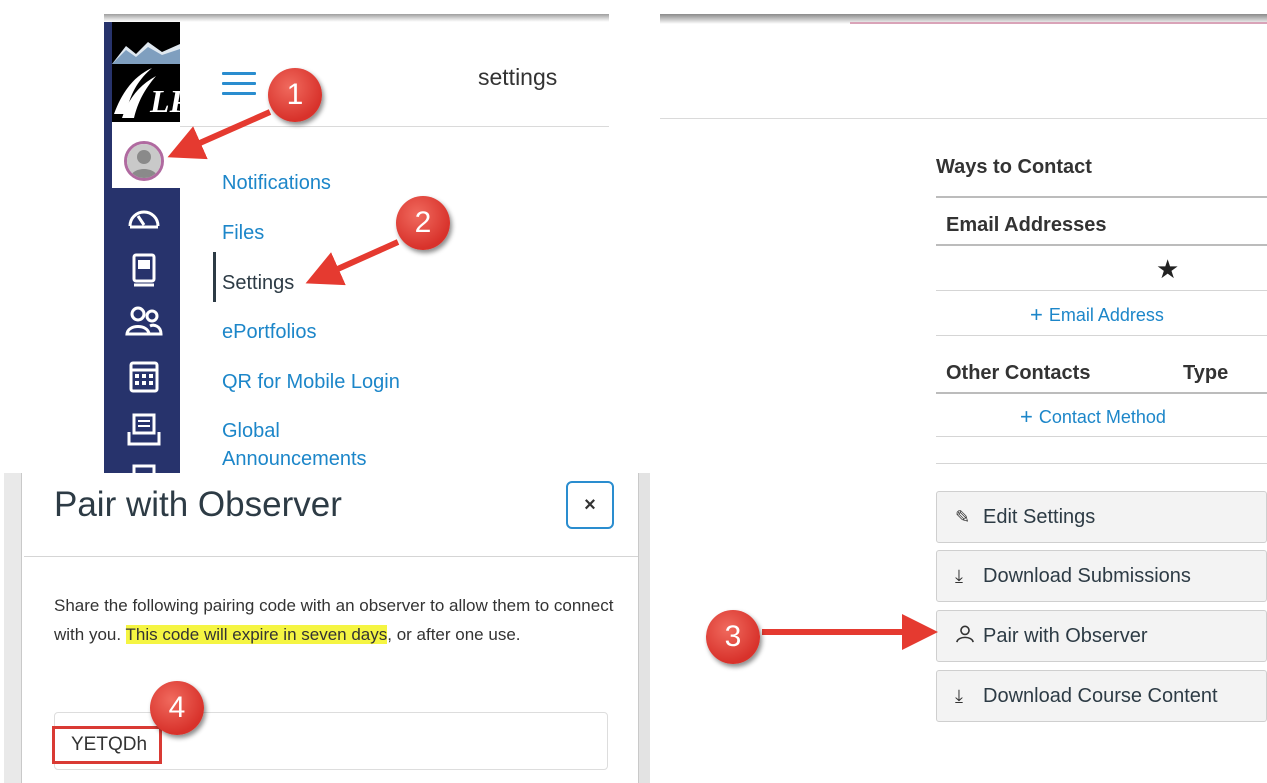  Describe the element at coordinates (1058, 23) in the screenshot. I see `accent-line` at that location.